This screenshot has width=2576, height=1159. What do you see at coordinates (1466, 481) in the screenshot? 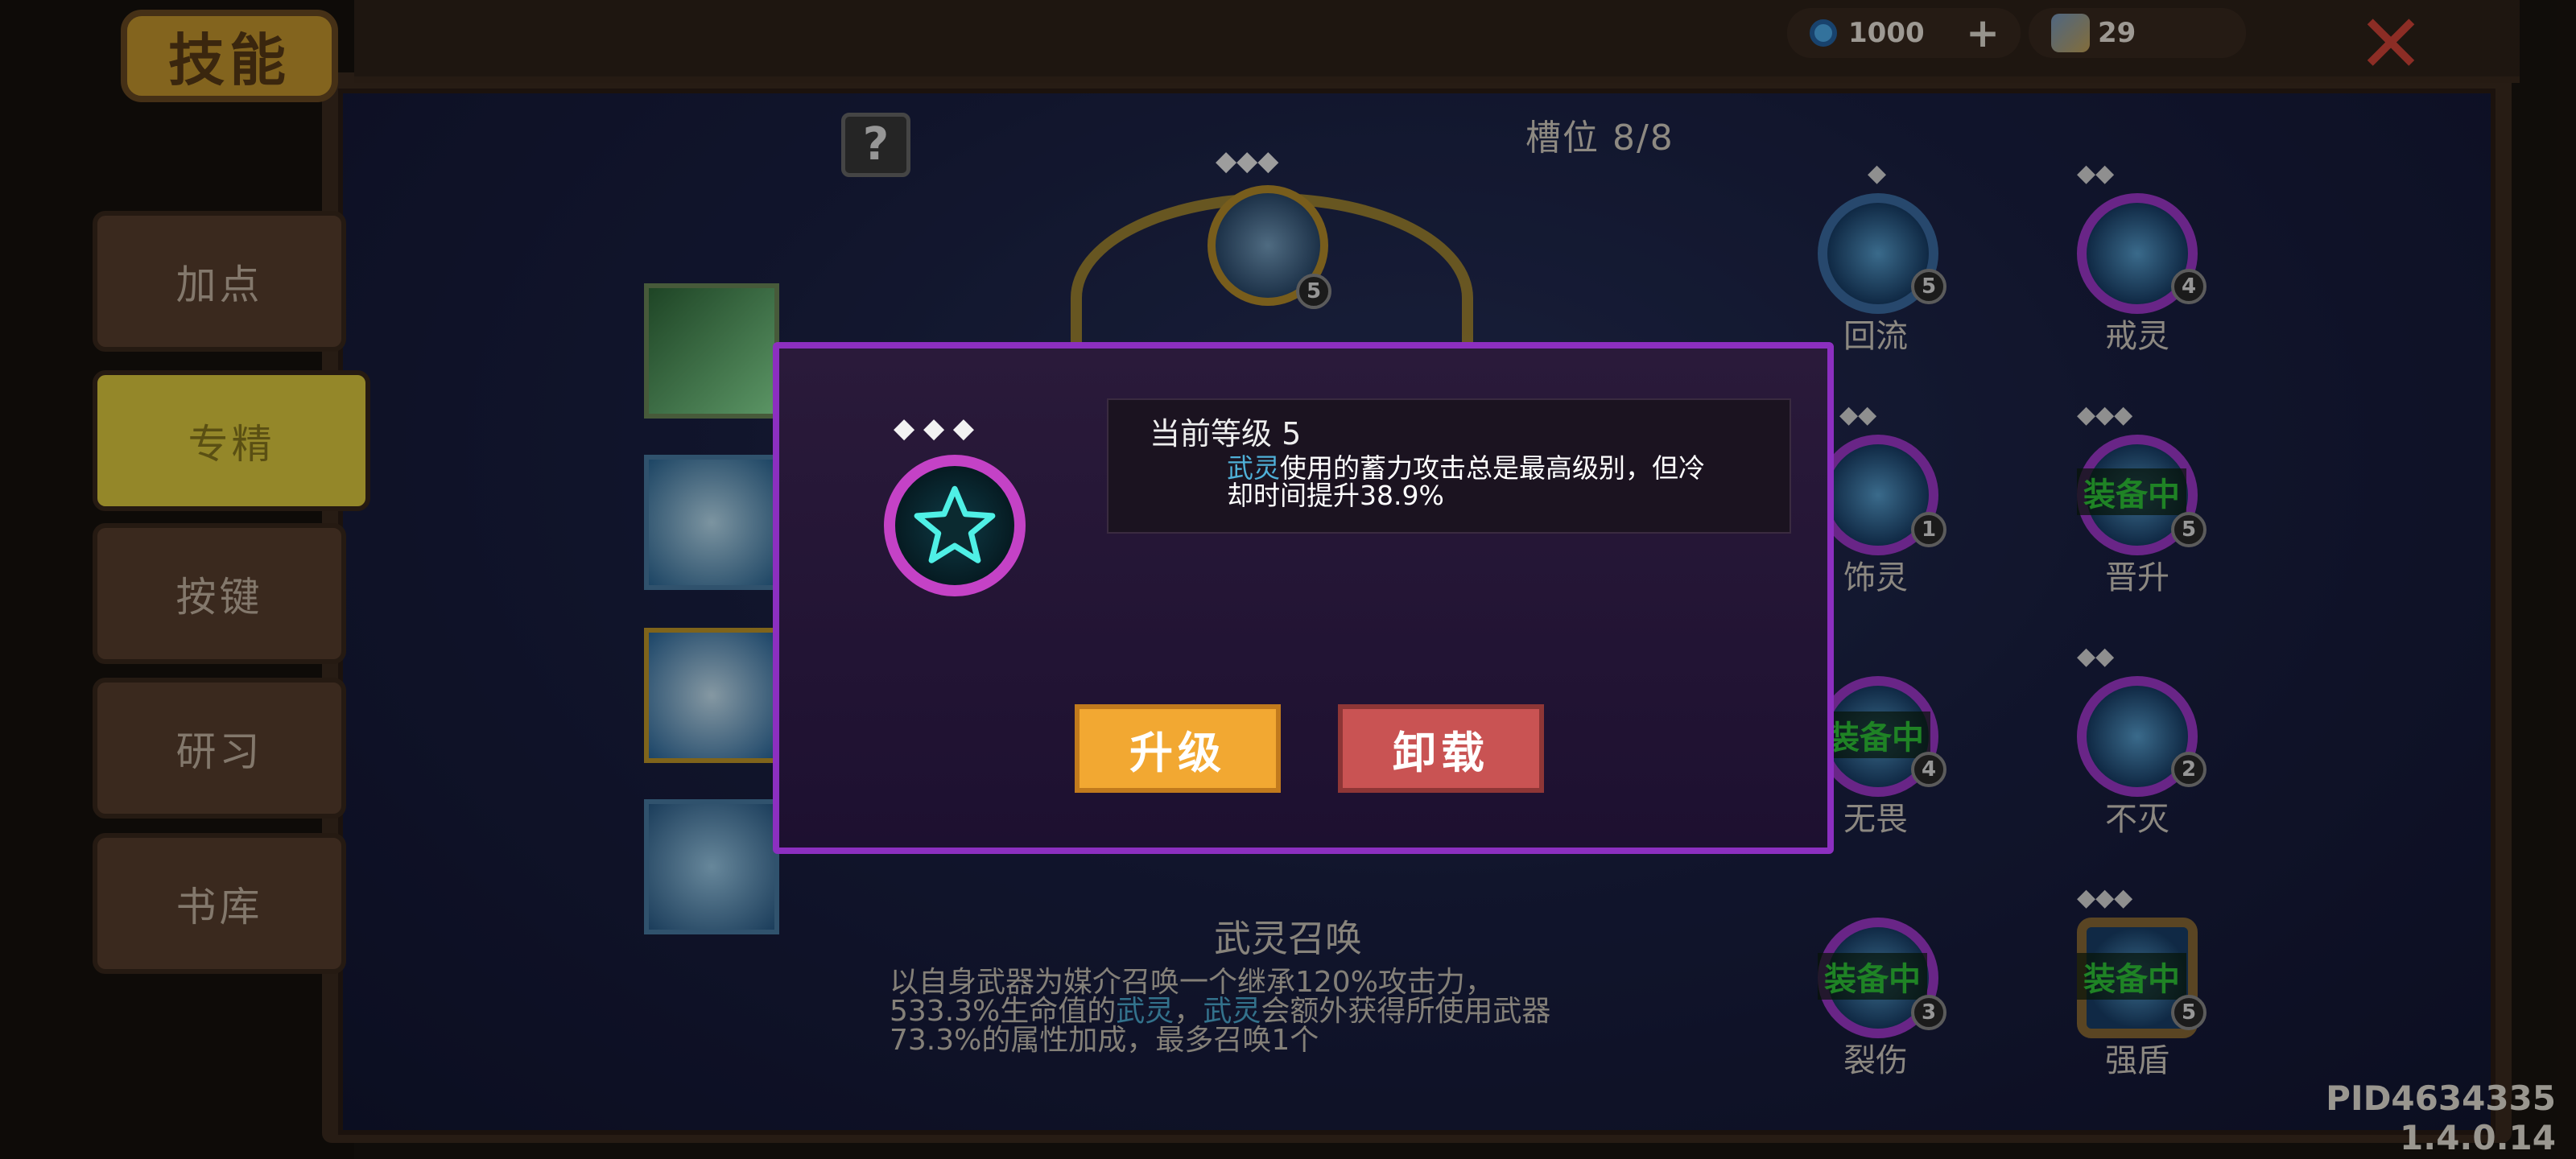
I see `level-description: 武灵使用的蓄力攻击总是最高级别，但冷 却时间提升38.9%` at bounding box center [1466, 481].